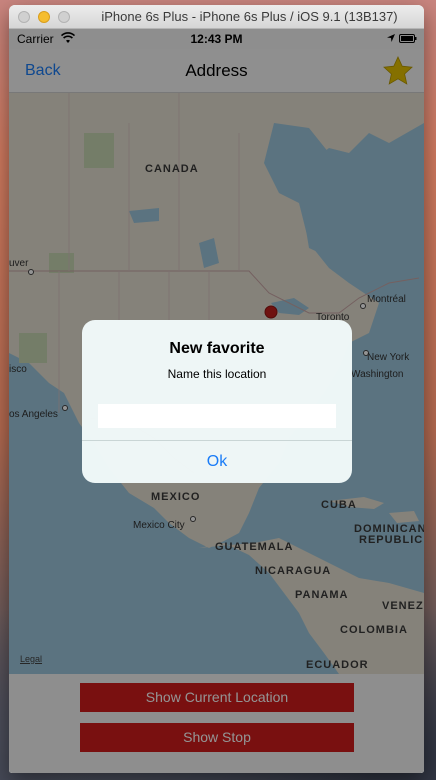  Describe the element at coordinates (217, 416) in the screenshot. I see `location-name-input` at that location.